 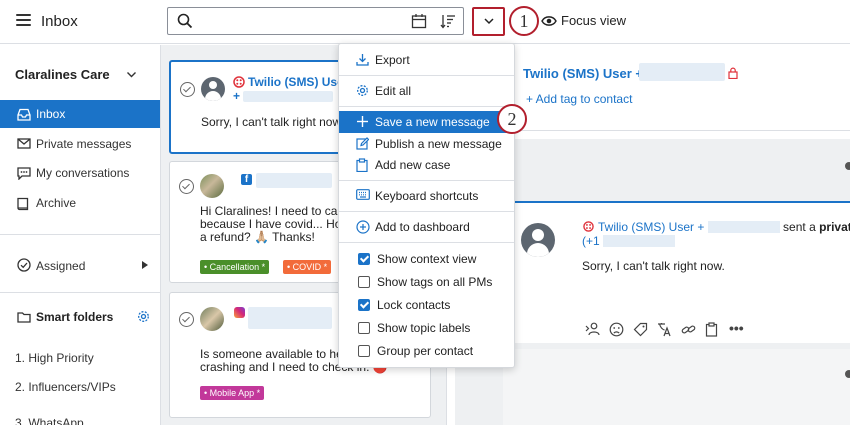 I want to click on menu-item-label: Save a new message, so click(x=432, y=122).